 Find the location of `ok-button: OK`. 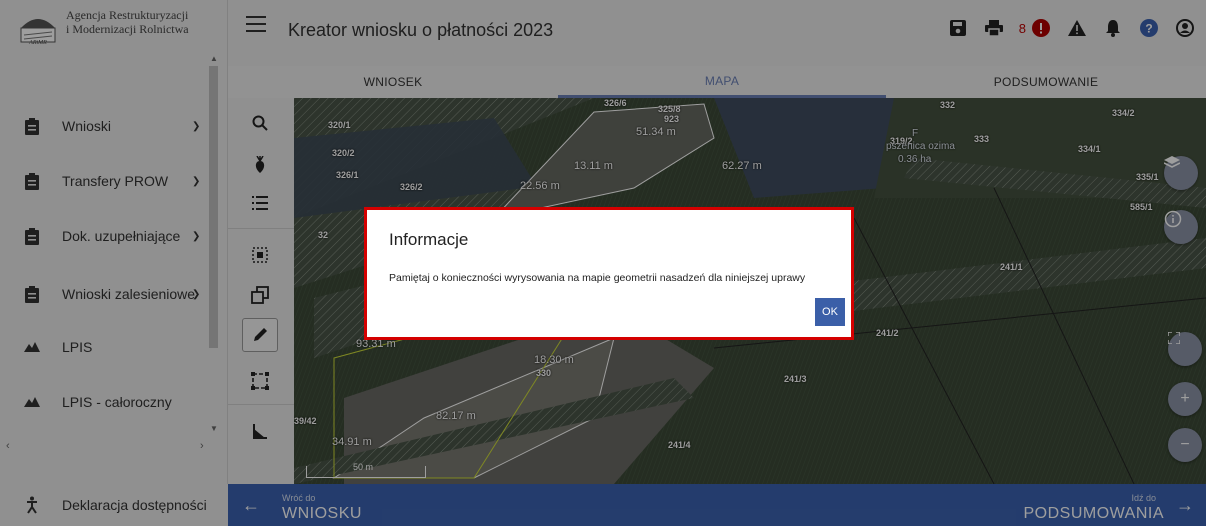

ok-button: OK is located at coordinates (830, 312).